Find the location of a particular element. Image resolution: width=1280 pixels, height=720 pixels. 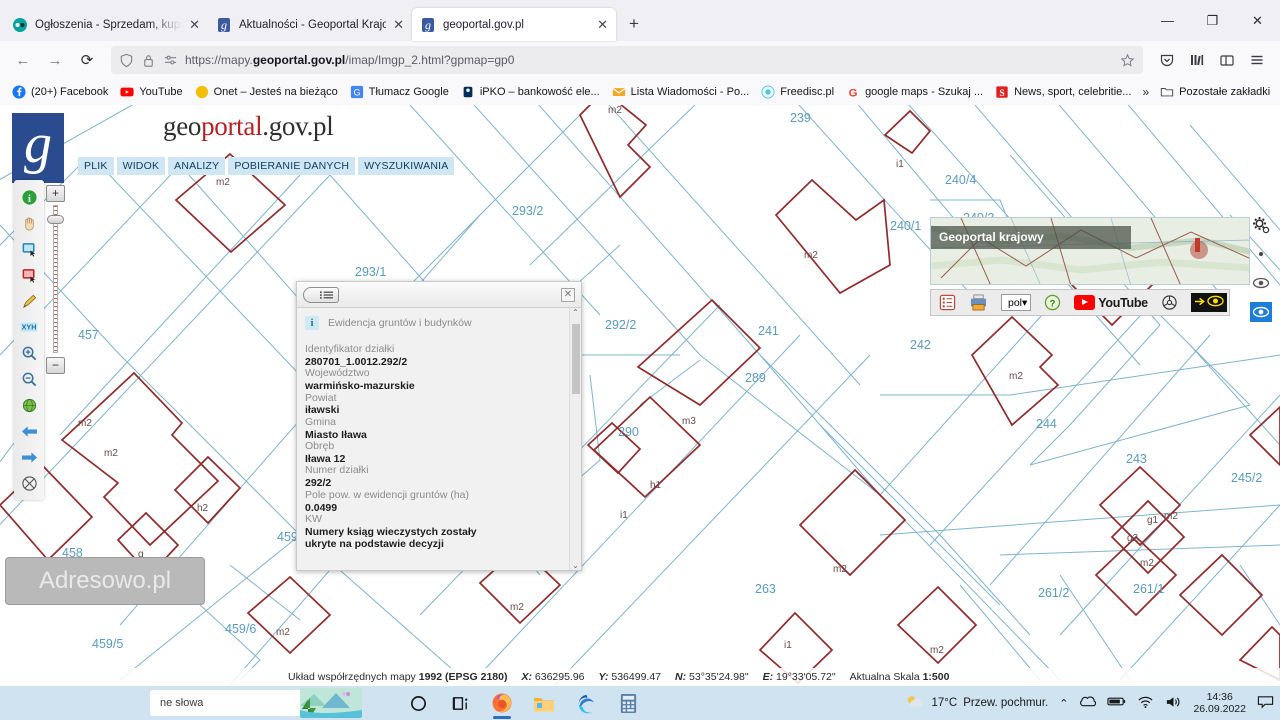

help-icon: ? is located at coordinates (1052, 302).